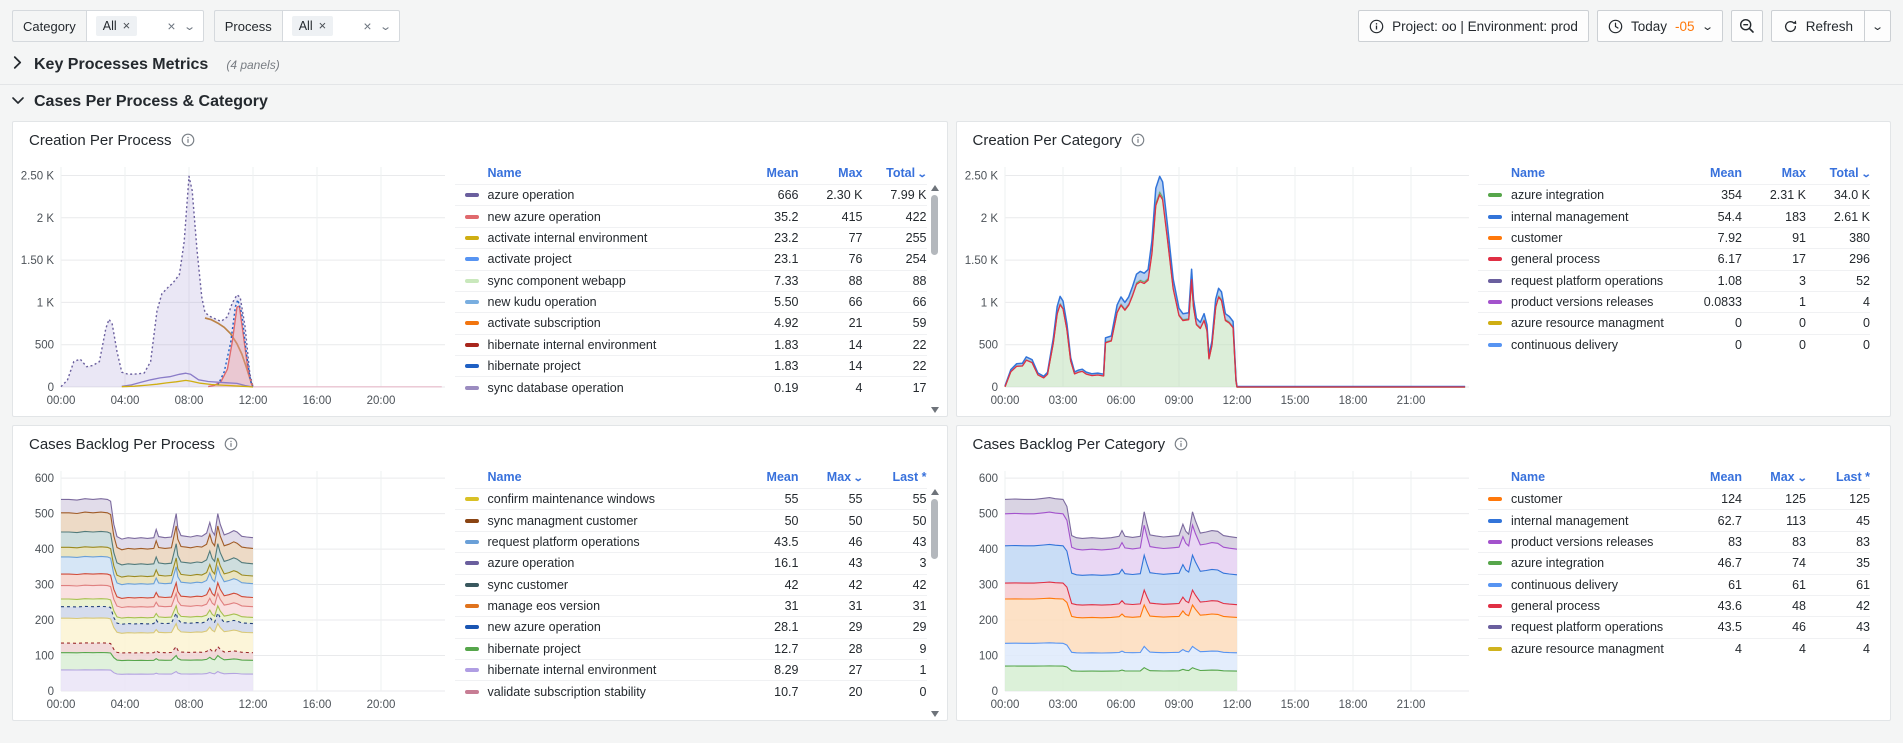 Image resolution: width=1903 pixels, height=743 pixels. Describe the element at coordinates (595, 388) in the screenshot. I see `series-name: sync database operation` at that location.